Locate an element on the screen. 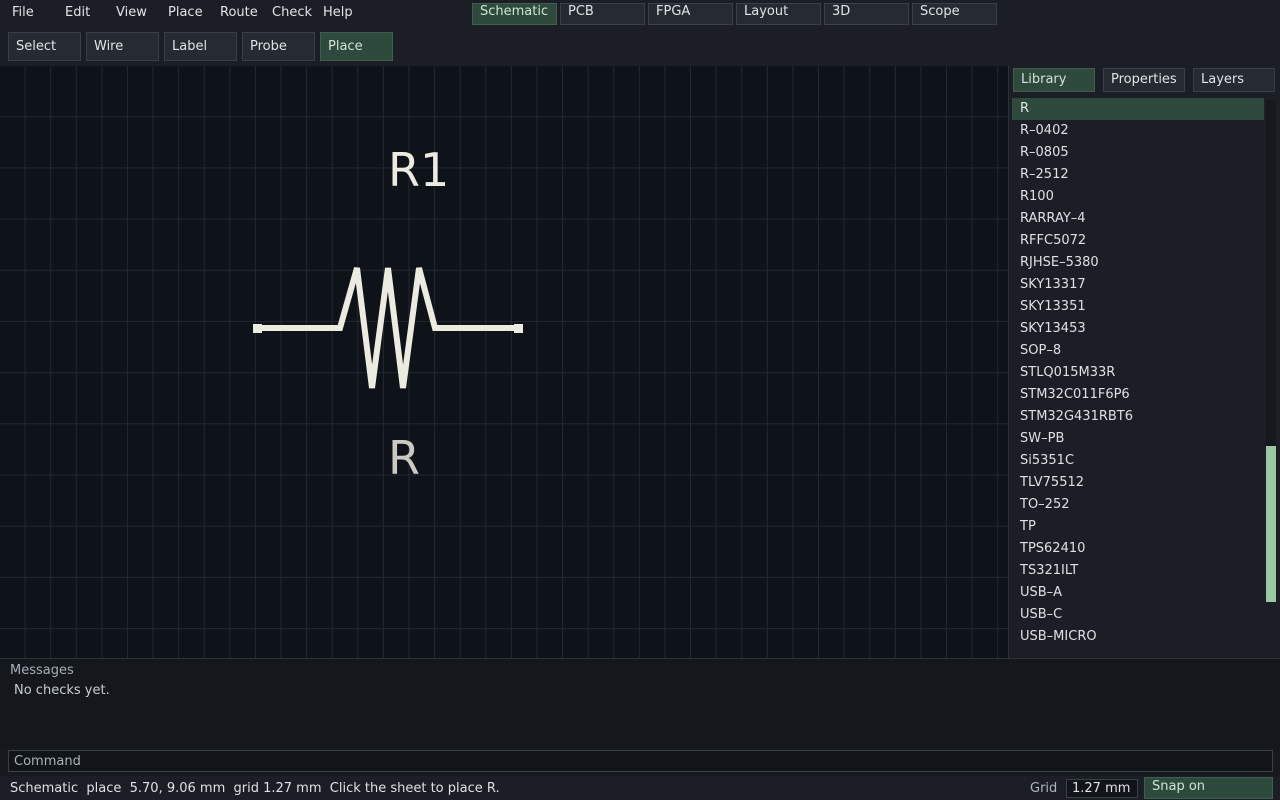 The height and width of the screenshot is (800, 1280). grid-label: Grid is located at coordinates (1044, 788).